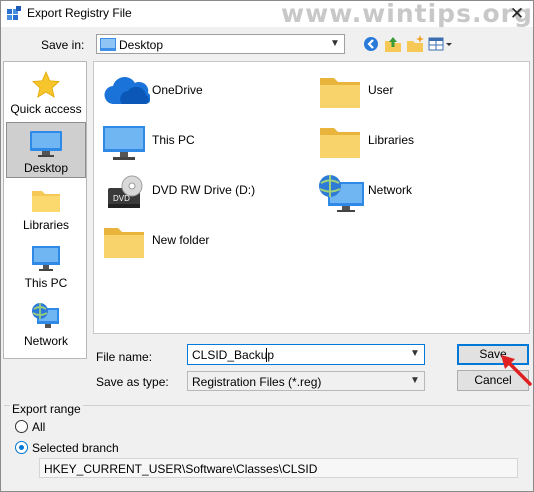  I want to click on new-folder-icon, so click(415, 43).